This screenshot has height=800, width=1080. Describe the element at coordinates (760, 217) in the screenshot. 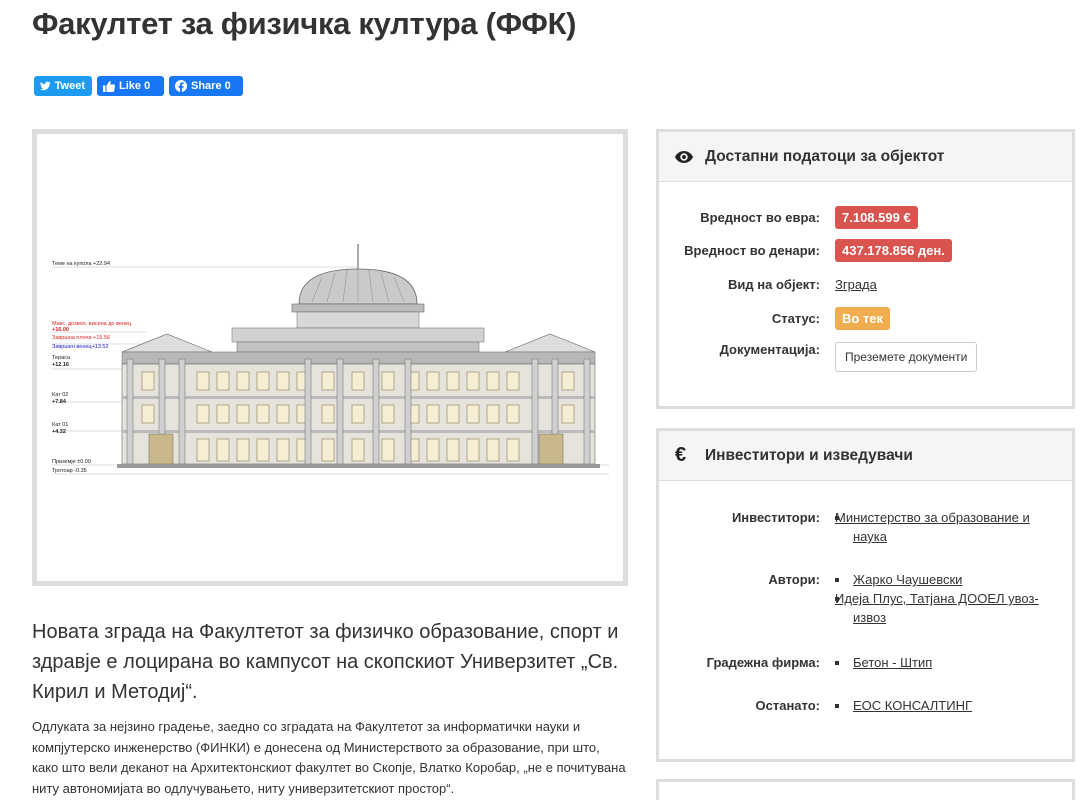

I see `value-eur-label: Вредност во евра:` at that location.